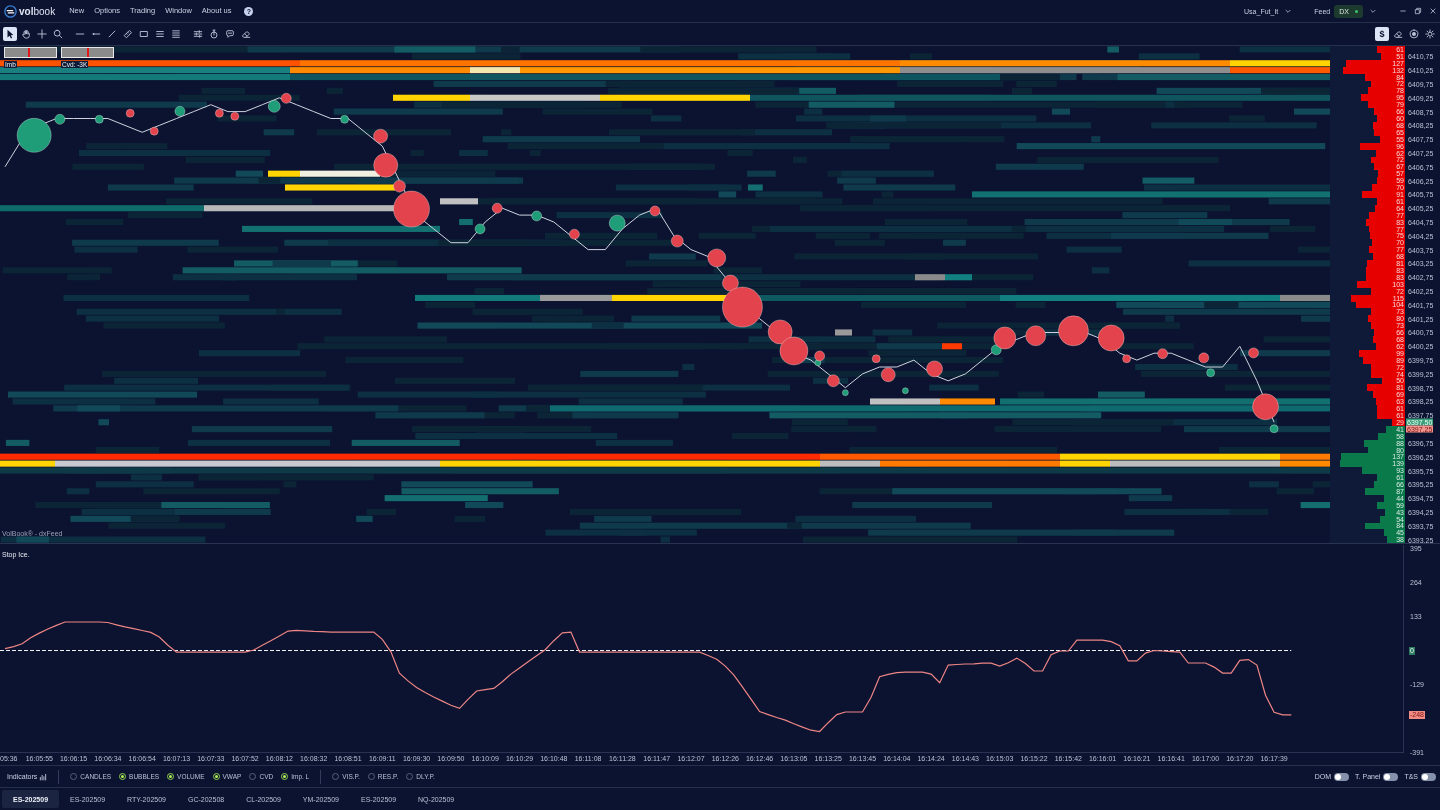  I want to click on cursor-icon, so click(10, 34).